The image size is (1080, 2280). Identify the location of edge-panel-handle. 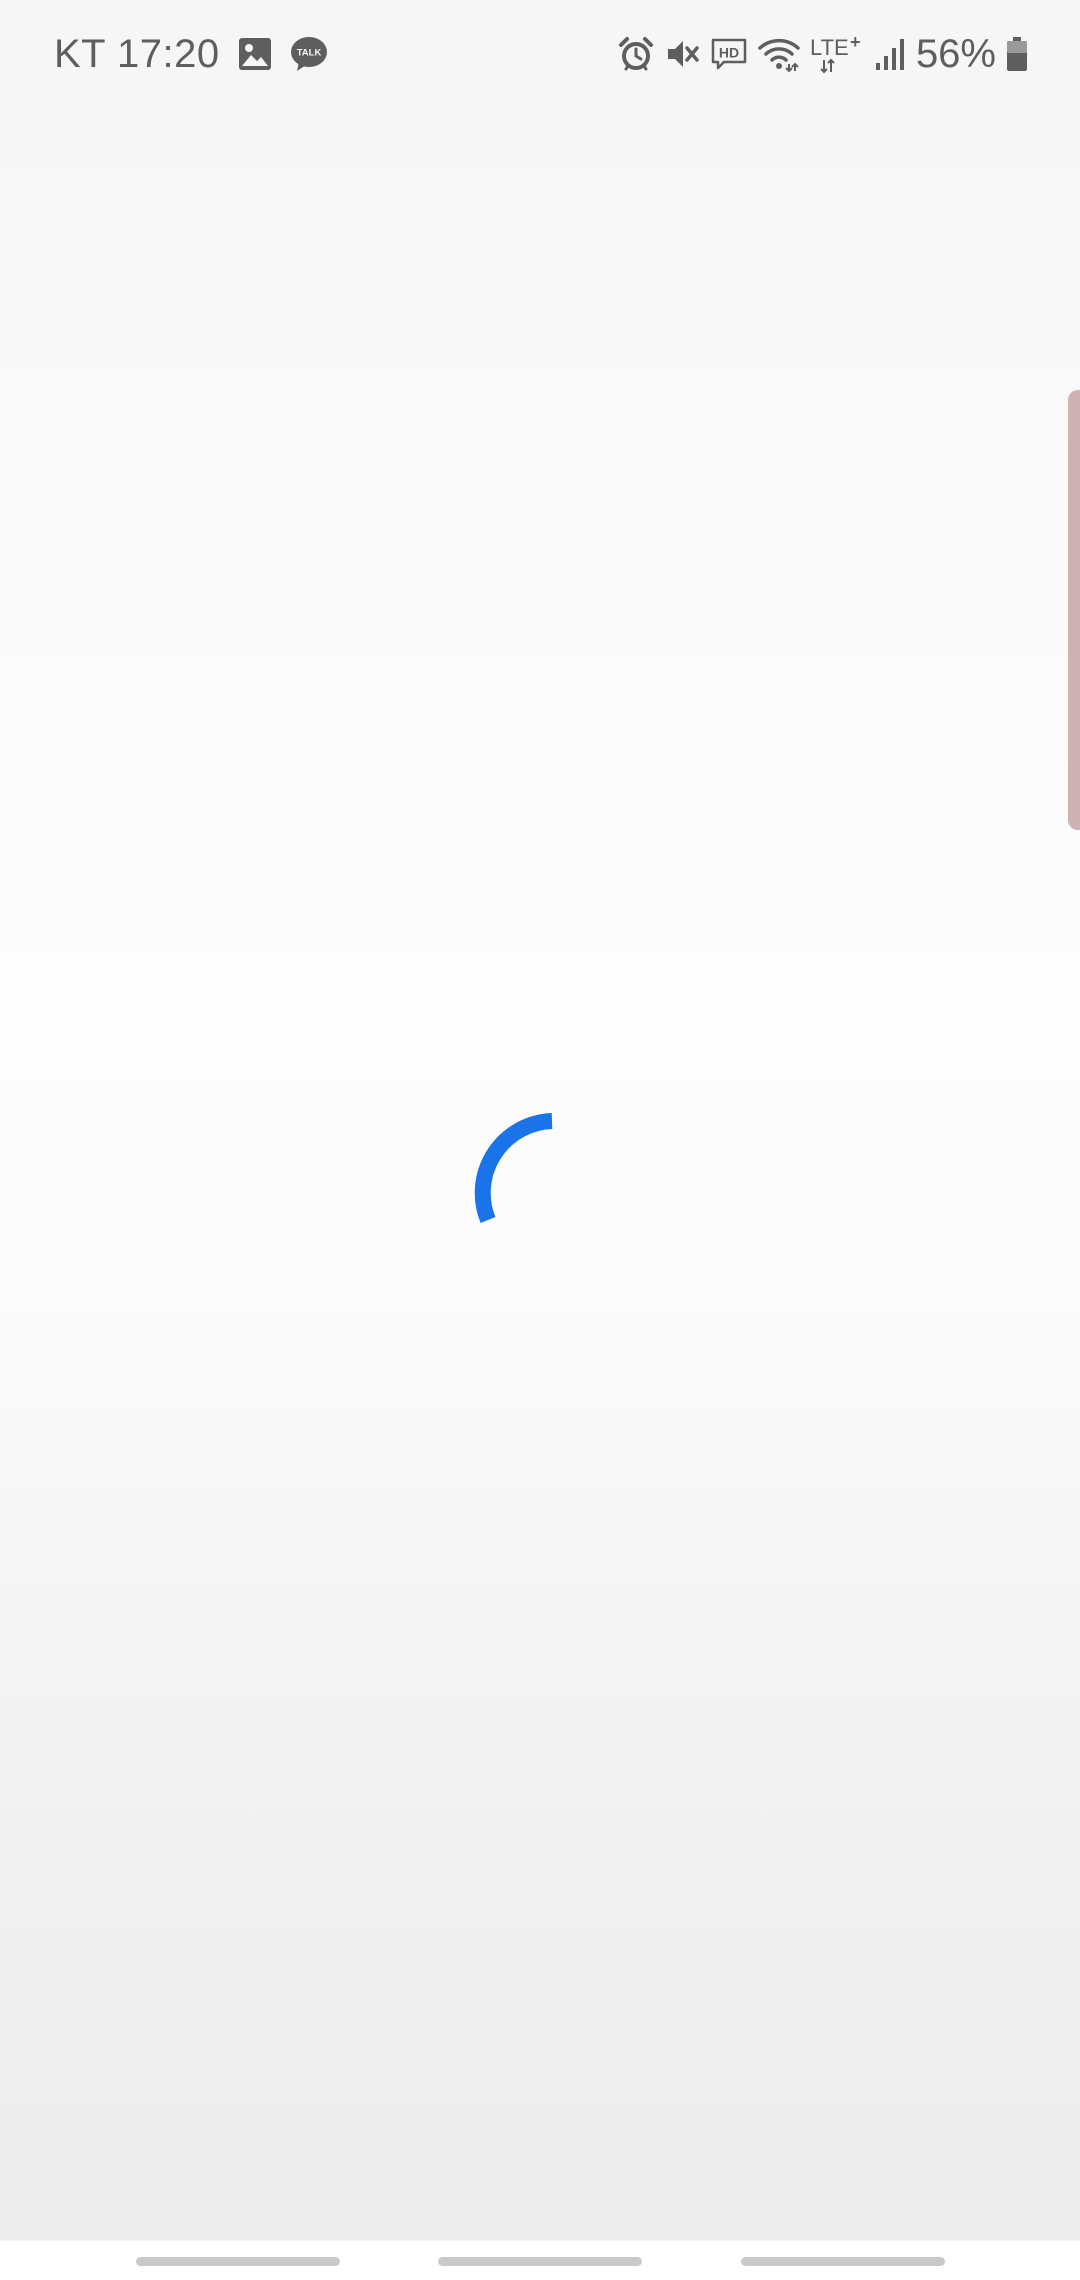
(1074, 610).